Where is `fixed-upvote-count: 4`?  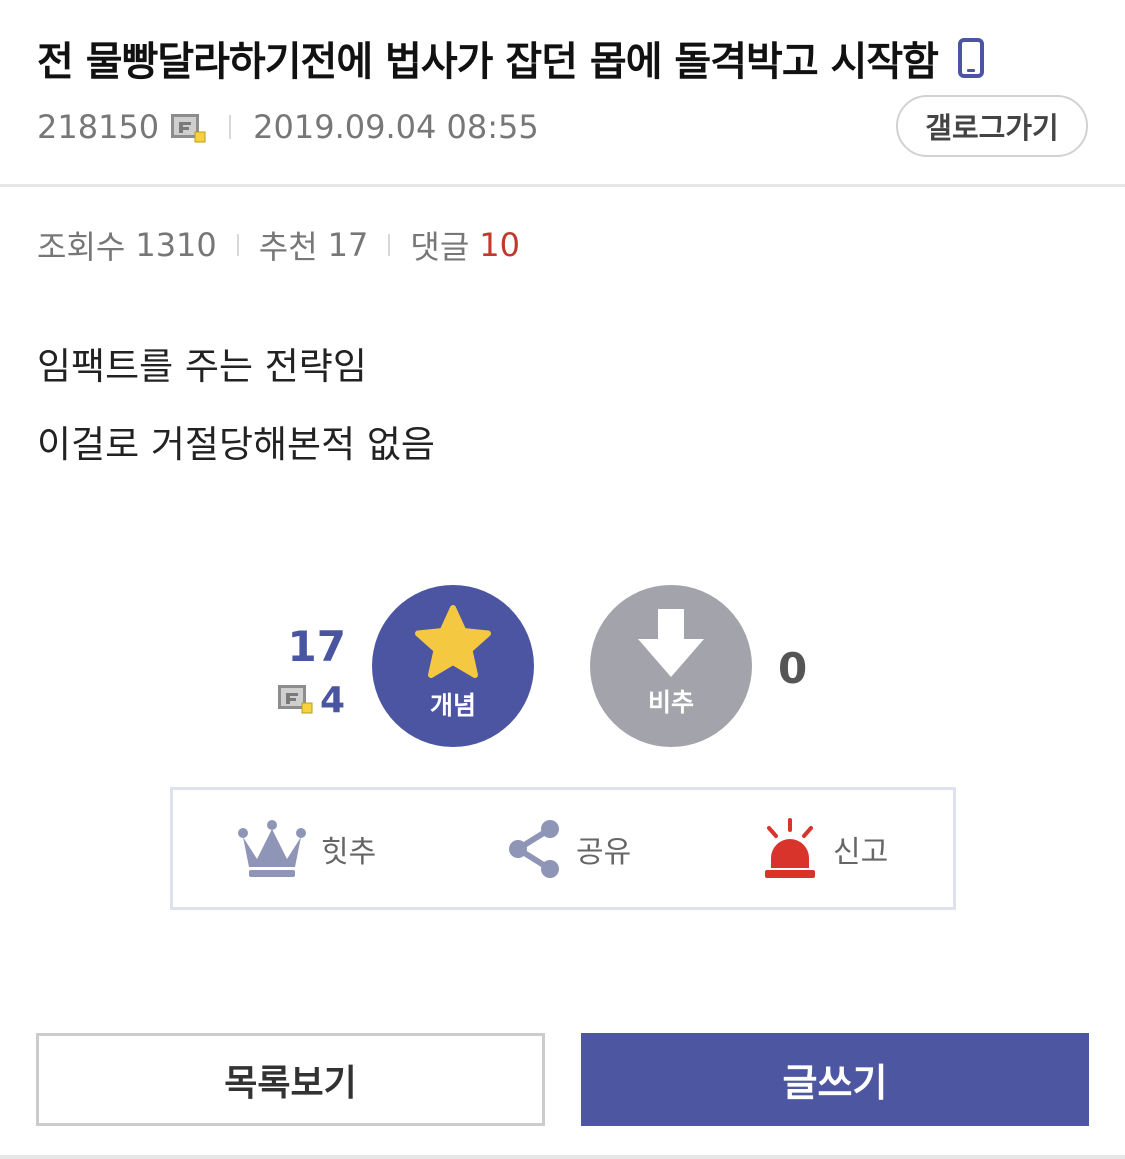
fixed-upvote-count: 4 is located at coordinates (333, 700).